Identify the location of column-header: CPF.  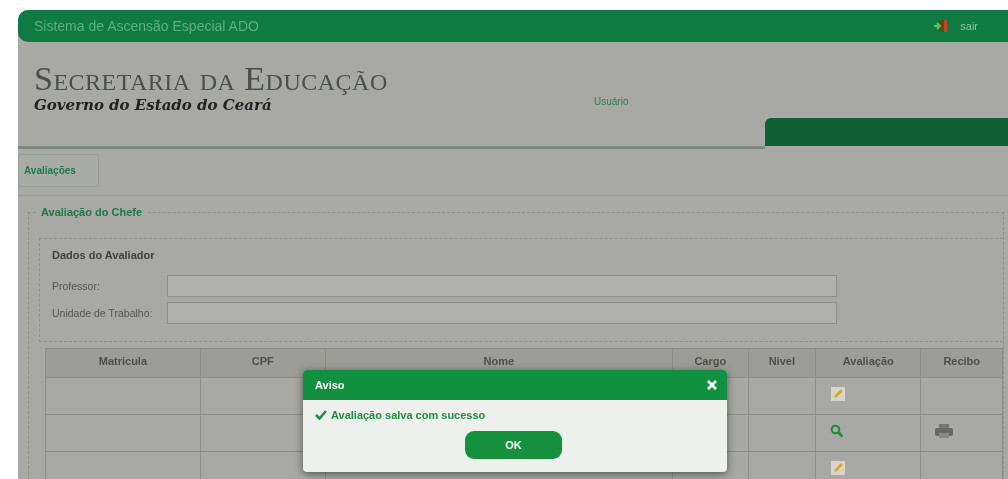
(263, 363).